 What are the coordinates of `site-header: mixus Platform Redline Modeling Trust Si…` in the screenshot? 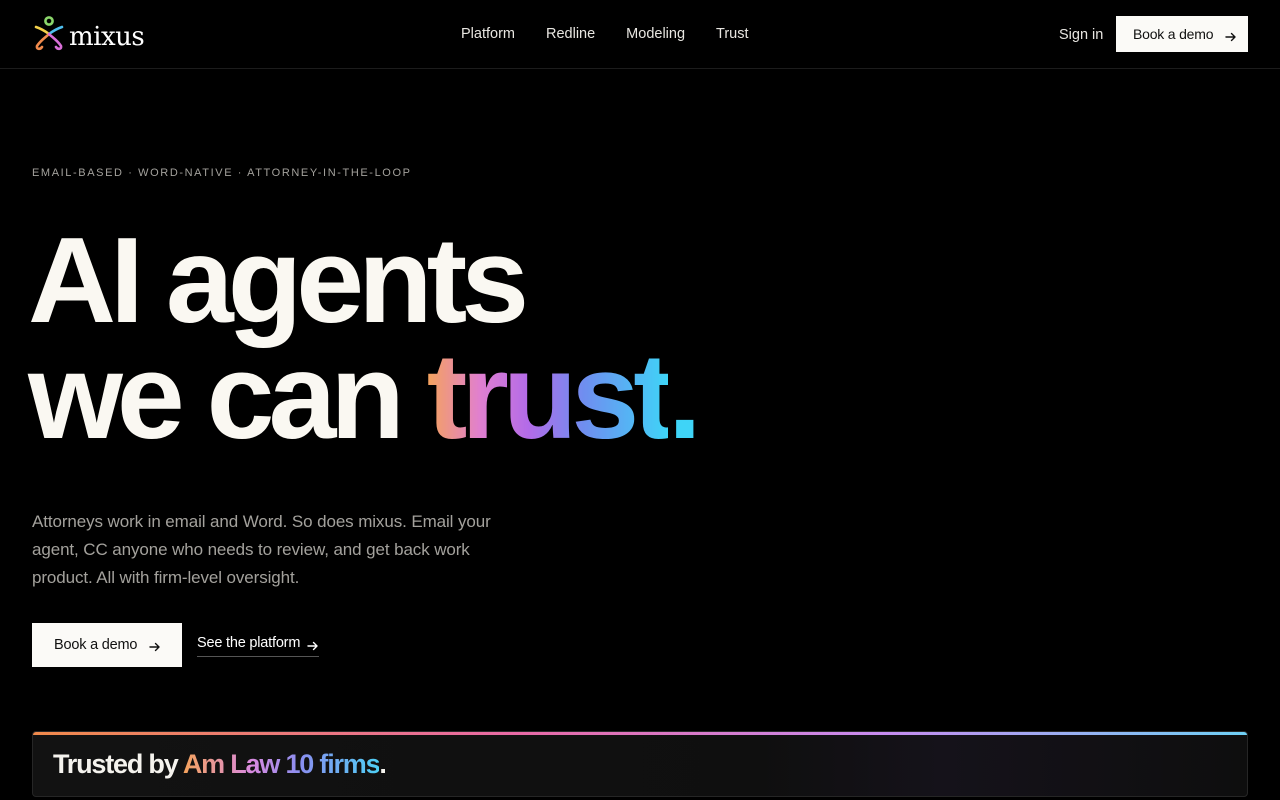 It's located at (640, 34).